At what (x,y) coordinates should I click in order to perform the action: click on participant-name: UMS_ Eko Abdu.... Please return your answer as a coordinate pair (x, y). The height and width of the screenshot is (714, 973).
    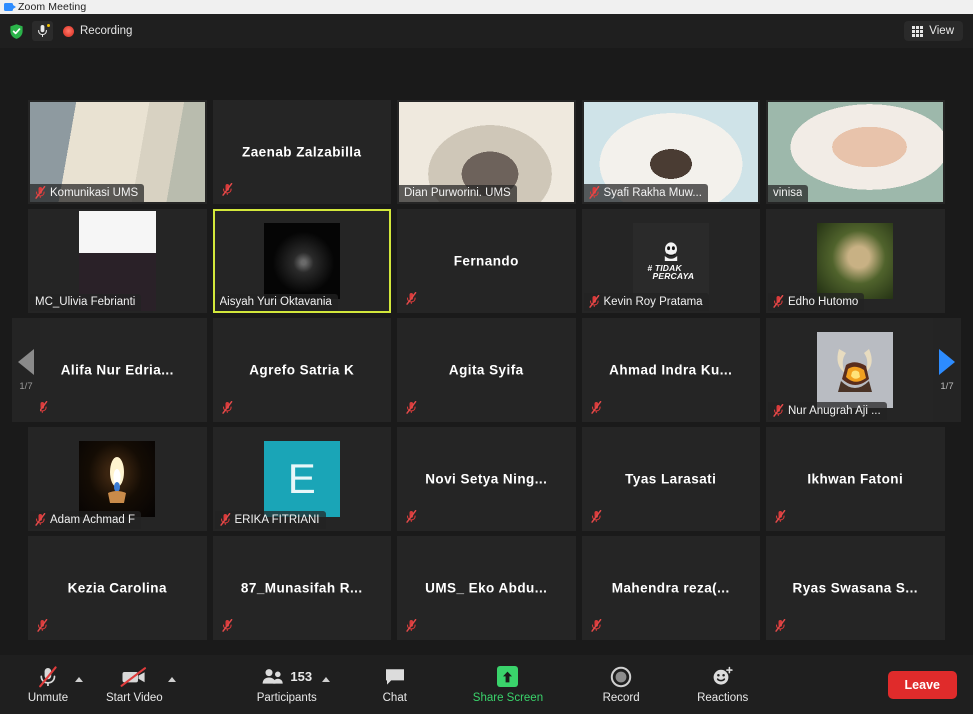
    Looking at the image, I should click on (486, 588).